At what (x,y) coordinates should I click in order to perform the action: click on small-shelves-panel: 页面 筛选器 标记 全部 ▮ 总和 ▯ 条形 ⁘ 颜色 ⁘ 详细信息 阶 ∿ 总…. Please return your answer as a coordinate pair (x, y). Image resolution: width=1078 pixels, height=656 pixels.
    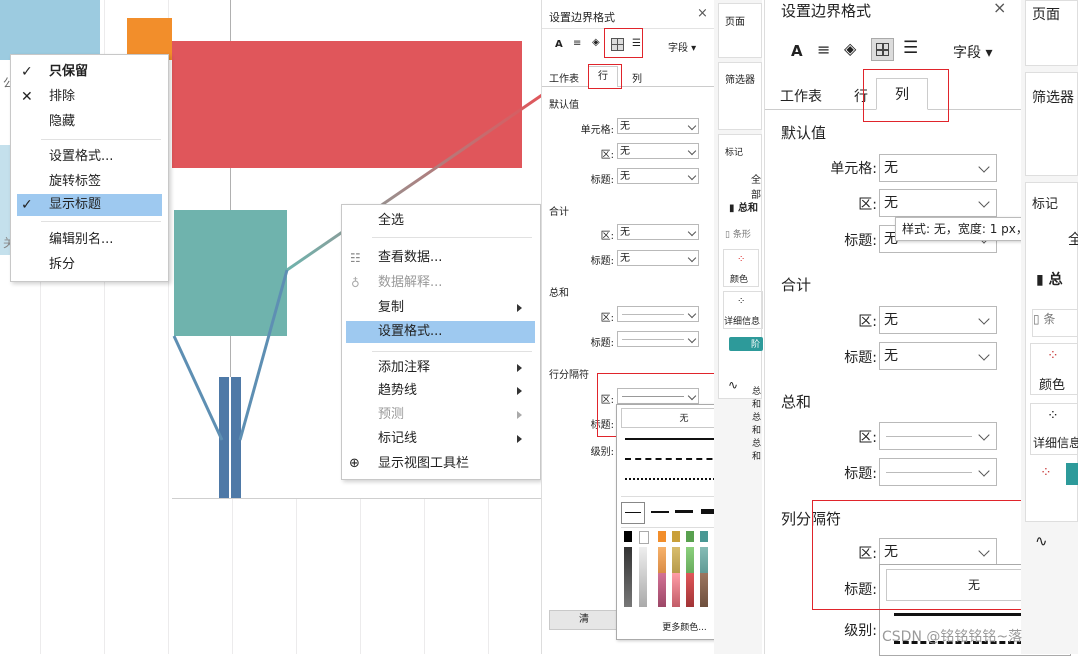
    Looking at the image, I should click on (738, 327).